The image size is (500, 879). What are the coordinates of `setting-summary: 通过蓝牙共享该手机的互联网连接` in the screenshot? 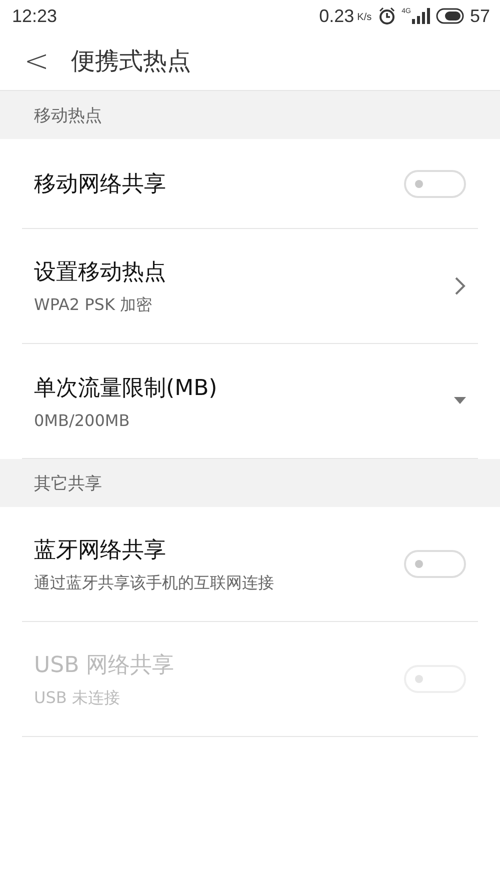 It's located at (154, 583).